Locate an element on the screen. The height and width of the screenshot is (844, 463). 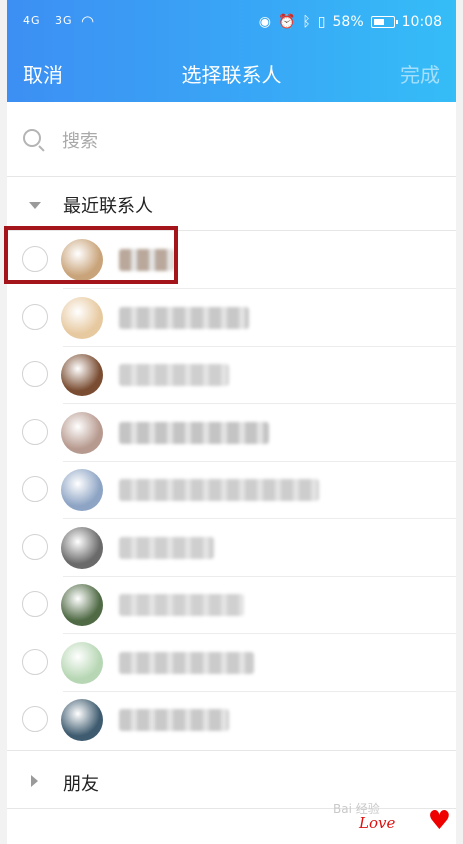
bluetooth-icon: ᛒ is located at coordinates (306, 22).